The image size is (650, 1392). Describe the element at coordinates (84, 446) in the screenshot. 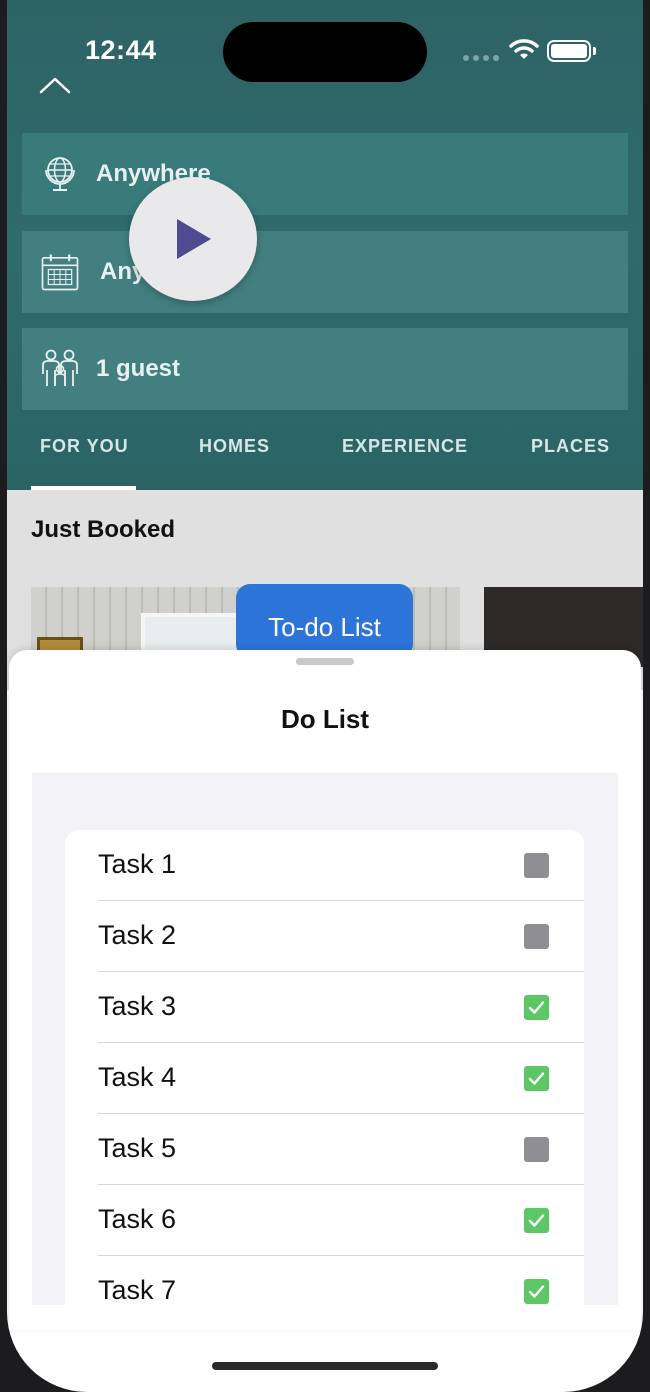

I see `tab-for-you: FOR YOU` at that location.